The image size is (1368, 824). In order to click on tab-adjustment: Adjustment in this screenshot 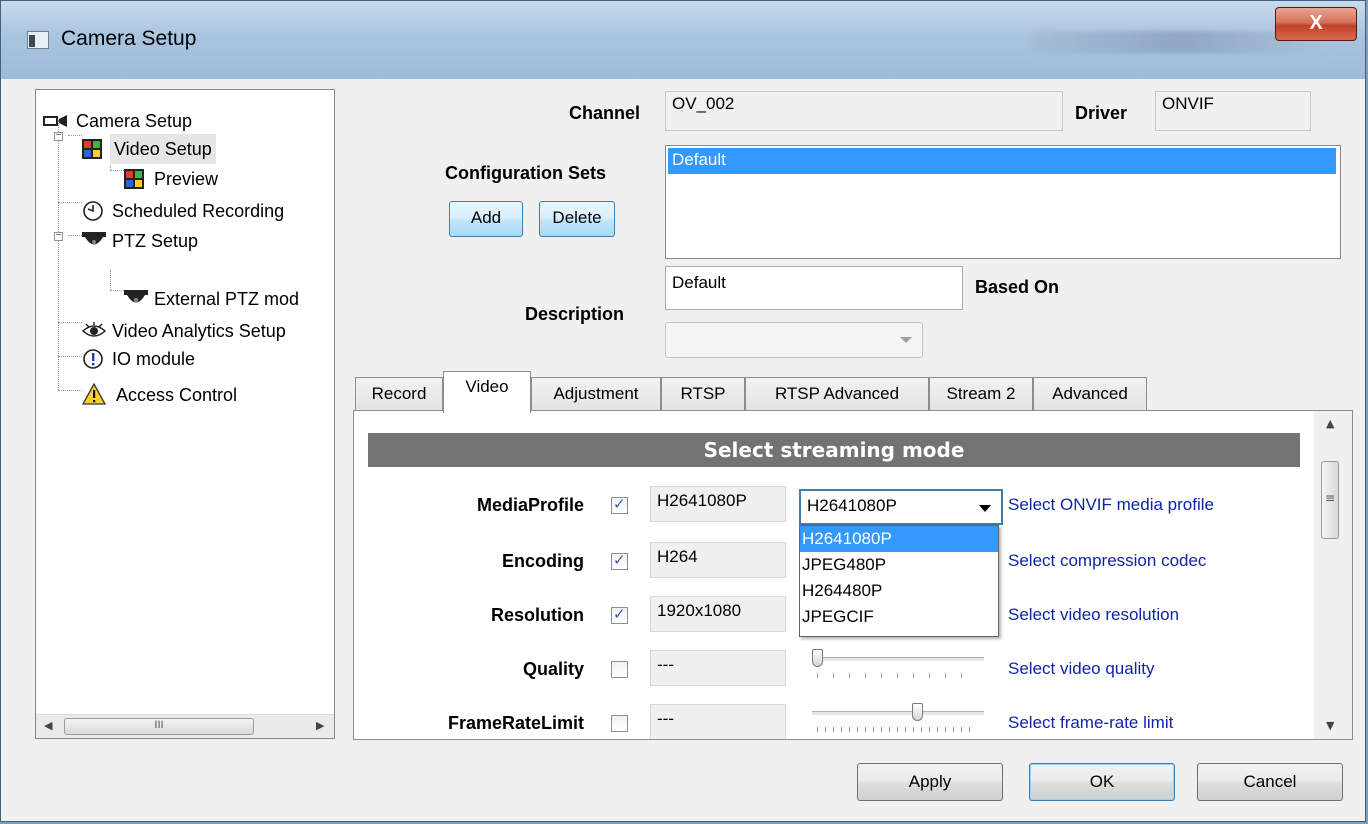, I will do `click(596, 394)`.